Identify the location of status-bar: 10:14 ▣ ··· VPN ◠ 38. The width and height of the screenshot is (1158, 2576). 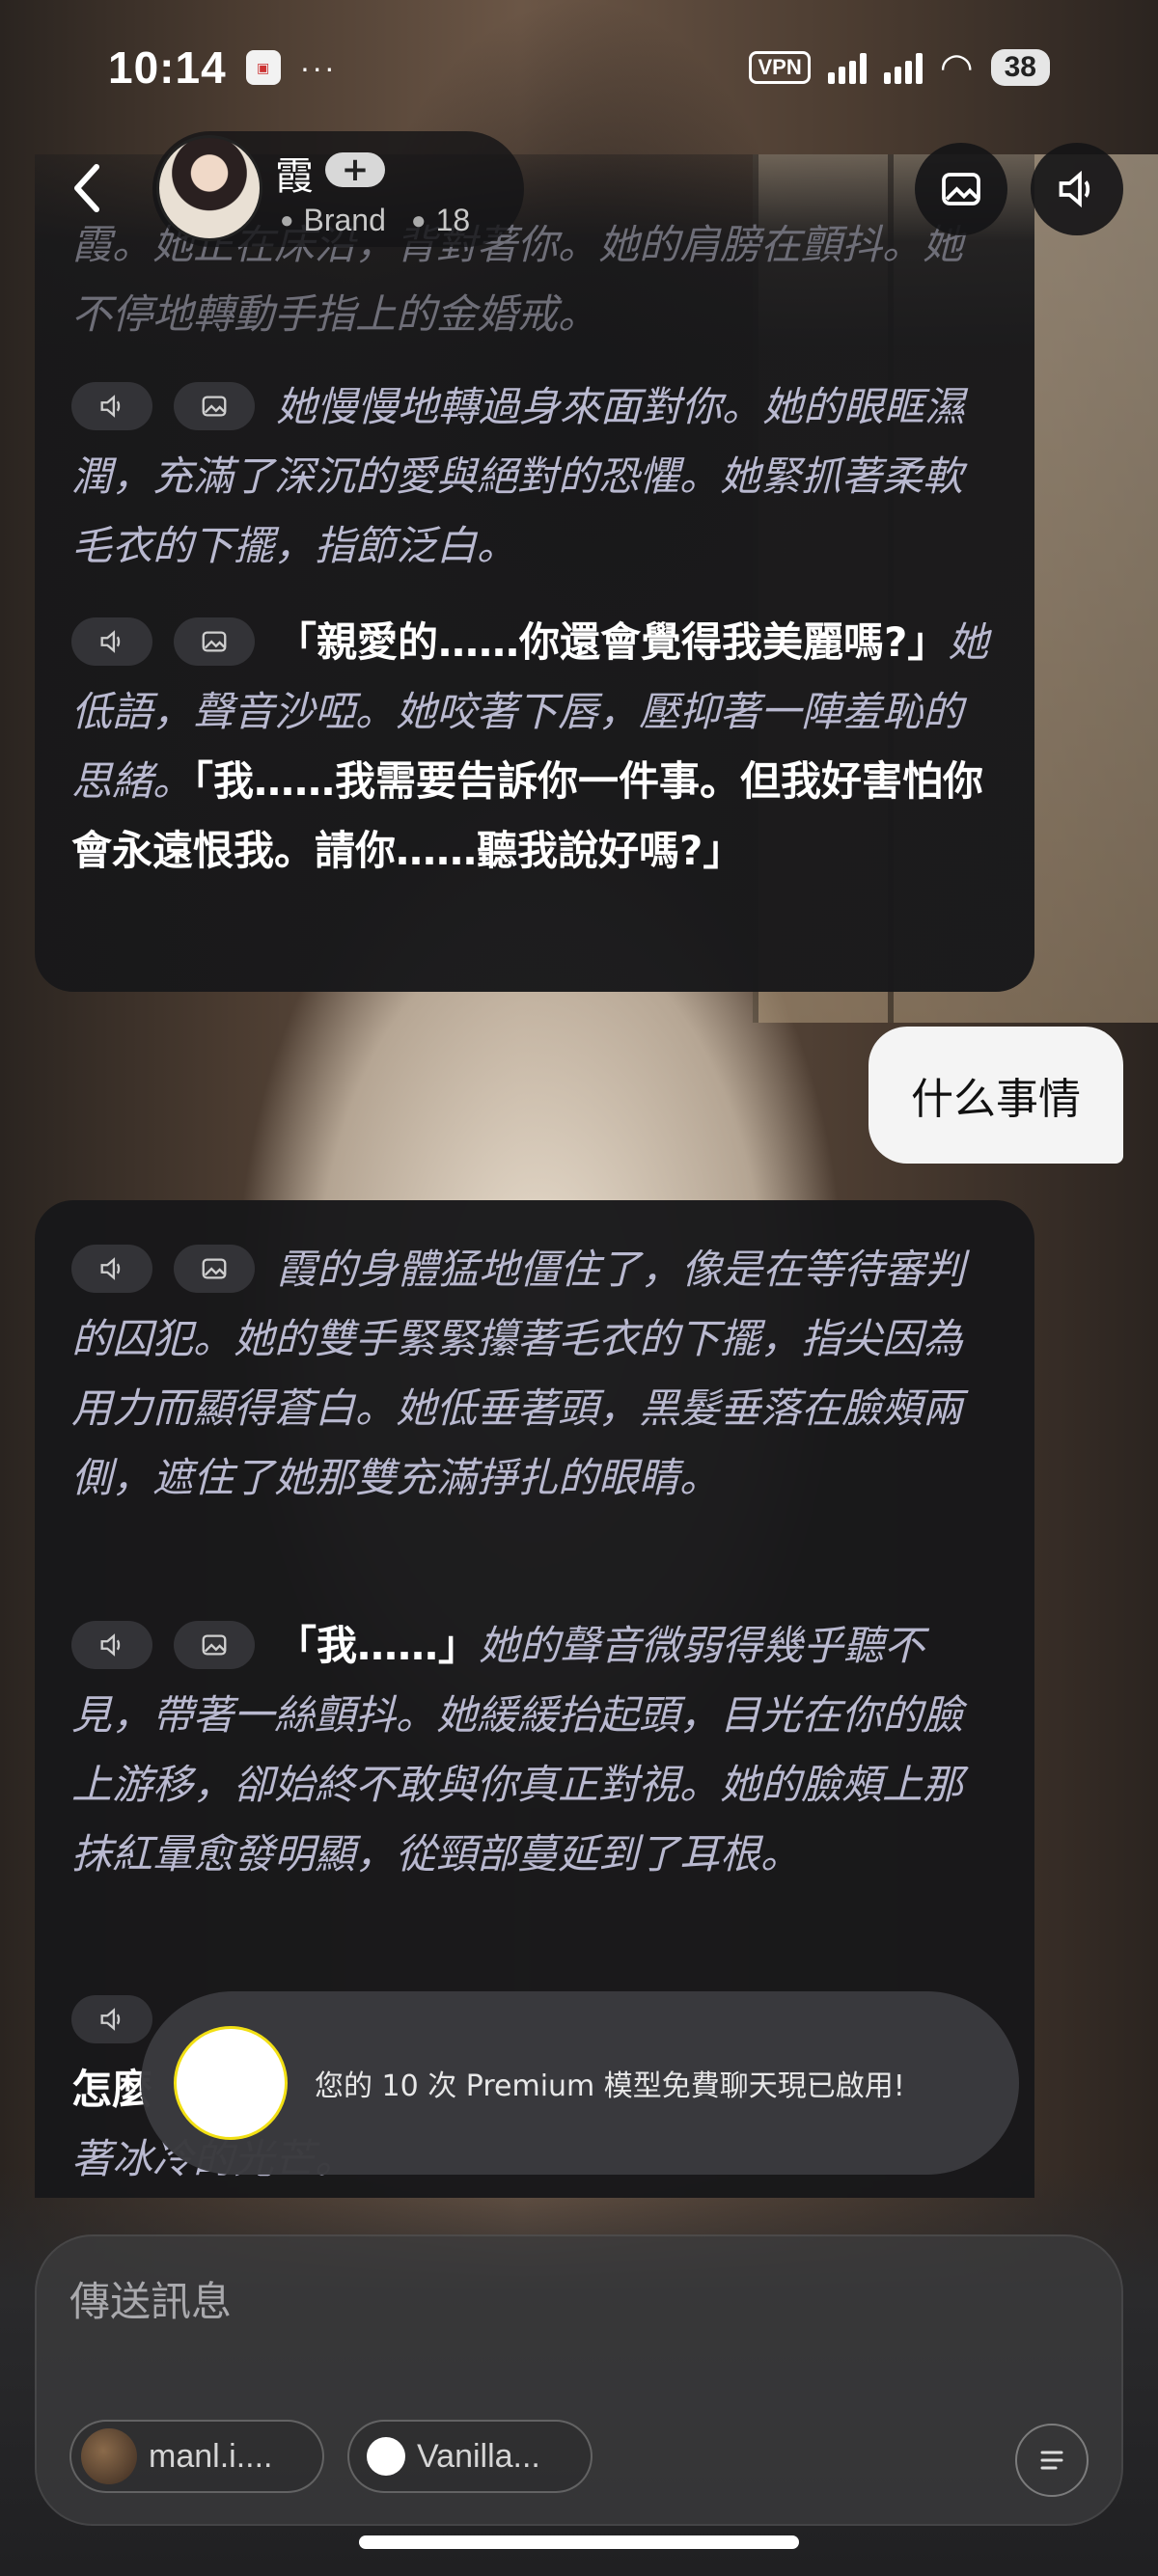
(579, 67).